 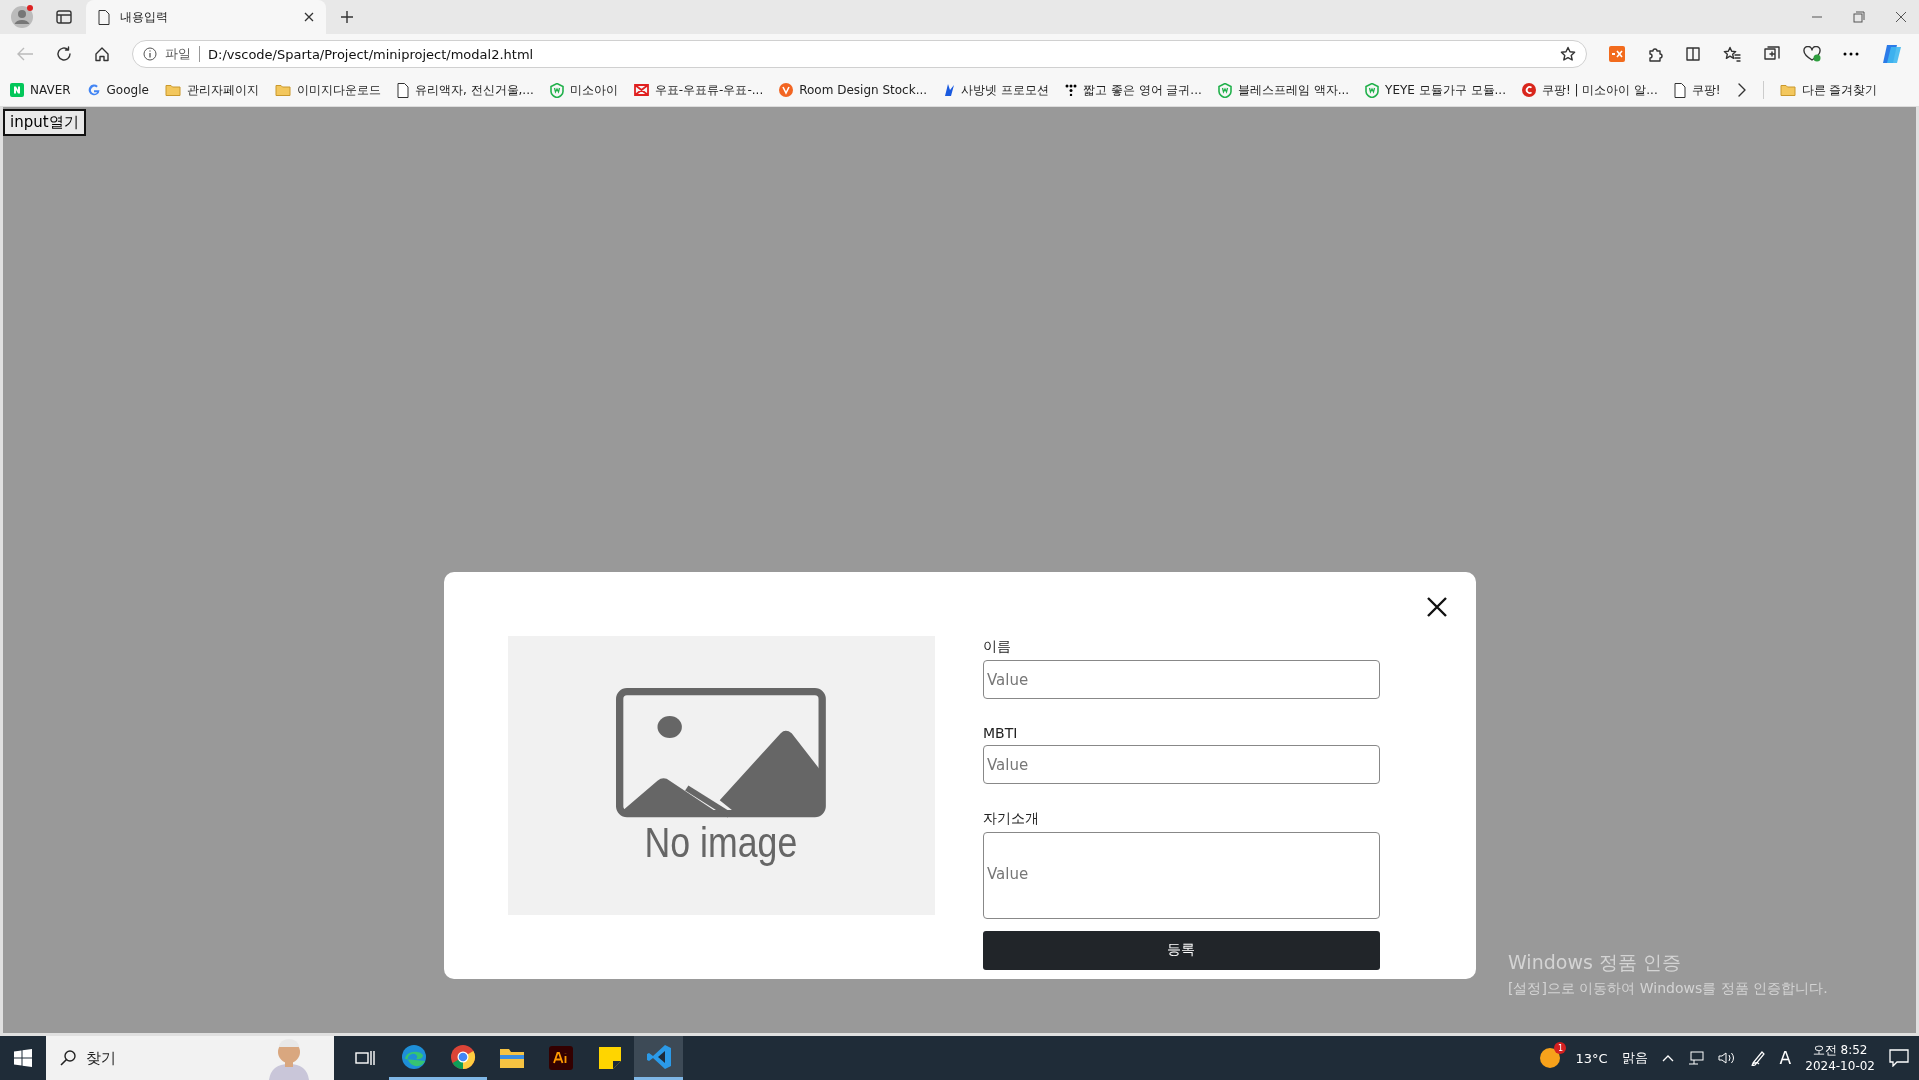 I want to click on bookmark: 미소아이, so click(x=583, y=90).